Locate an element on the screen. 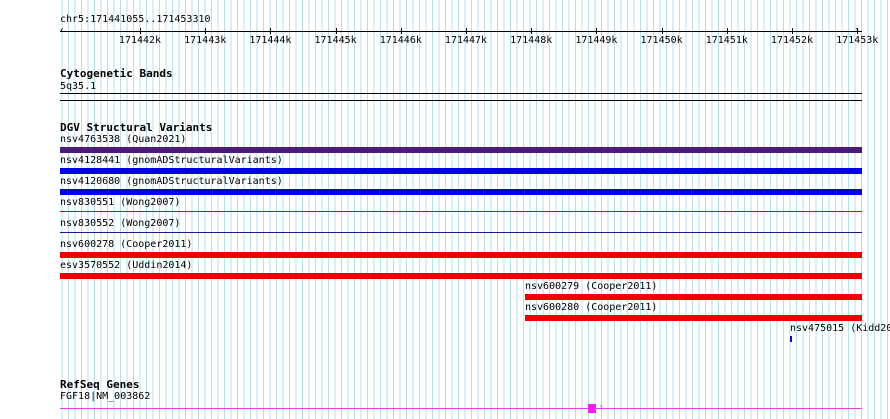 This screenshot has height=419, width=890. ruler-tick-label: 171453k is located at coordinates (857, 40).